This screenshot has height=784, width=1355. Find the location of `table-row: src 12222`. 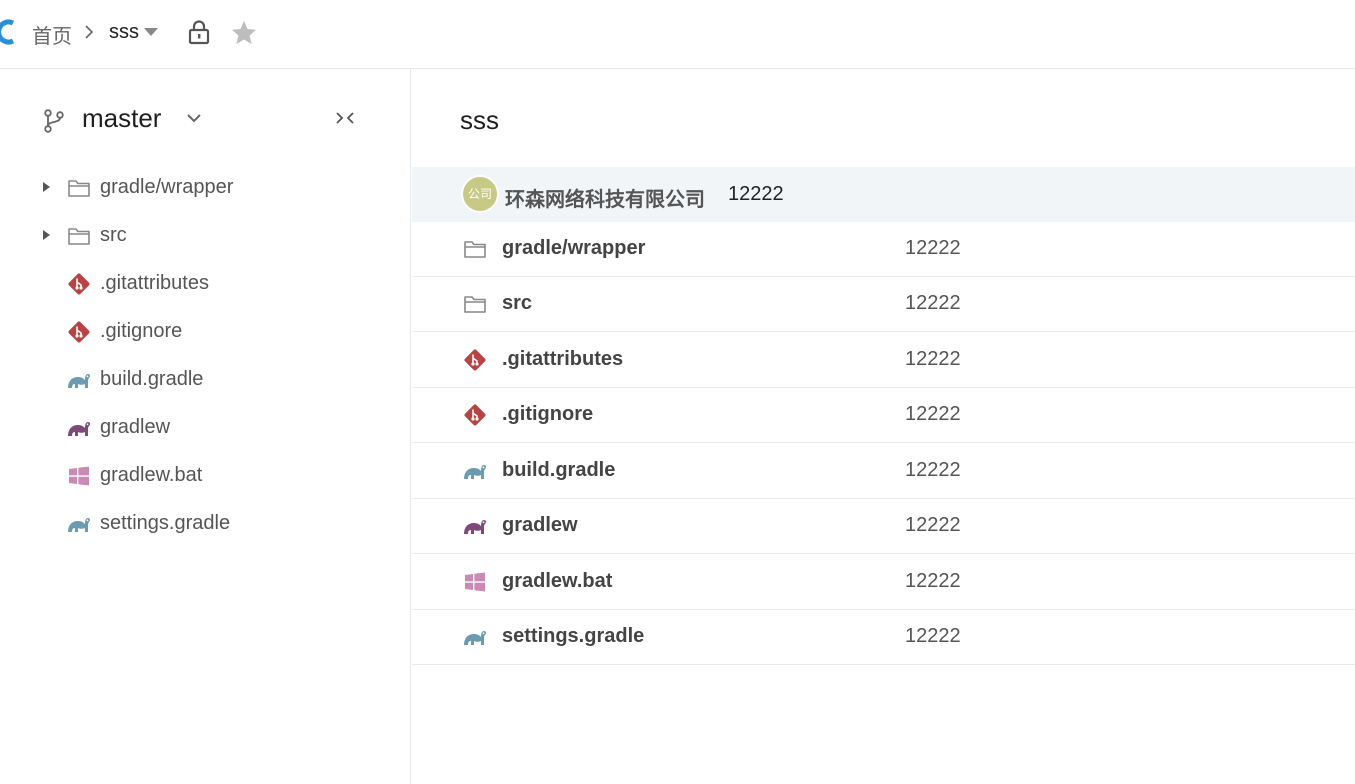

table-row: src 12222 is located at coordinates (883, 304).